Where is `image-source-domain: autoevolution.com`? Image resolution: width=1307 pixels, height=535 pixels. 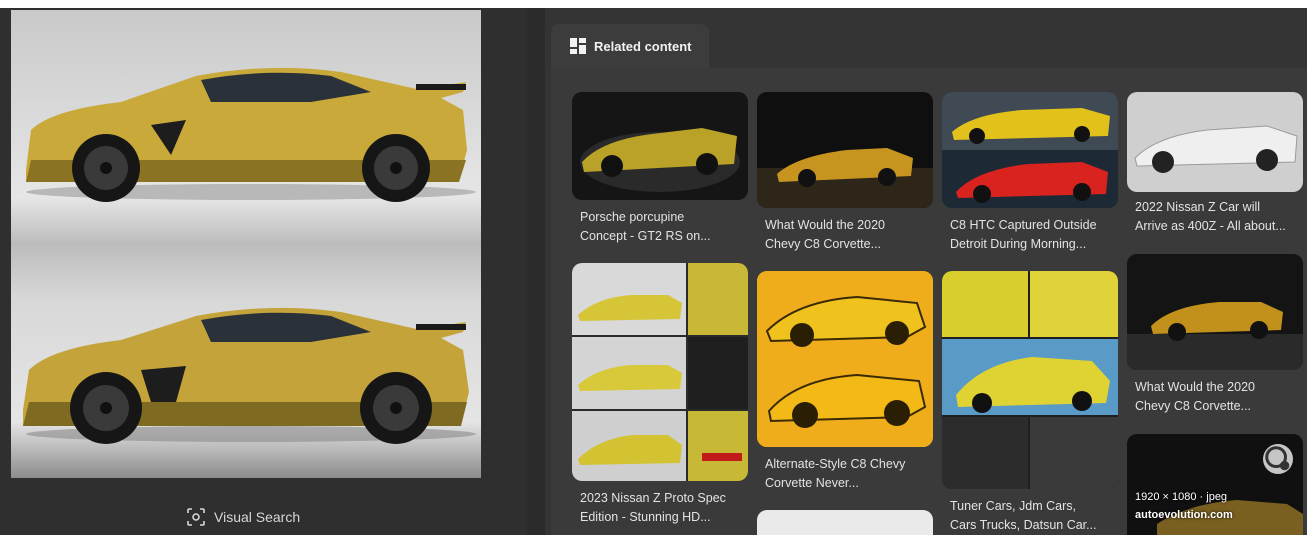 image-source-domain: autoevolution.com is located at coordinates (1184, 515).